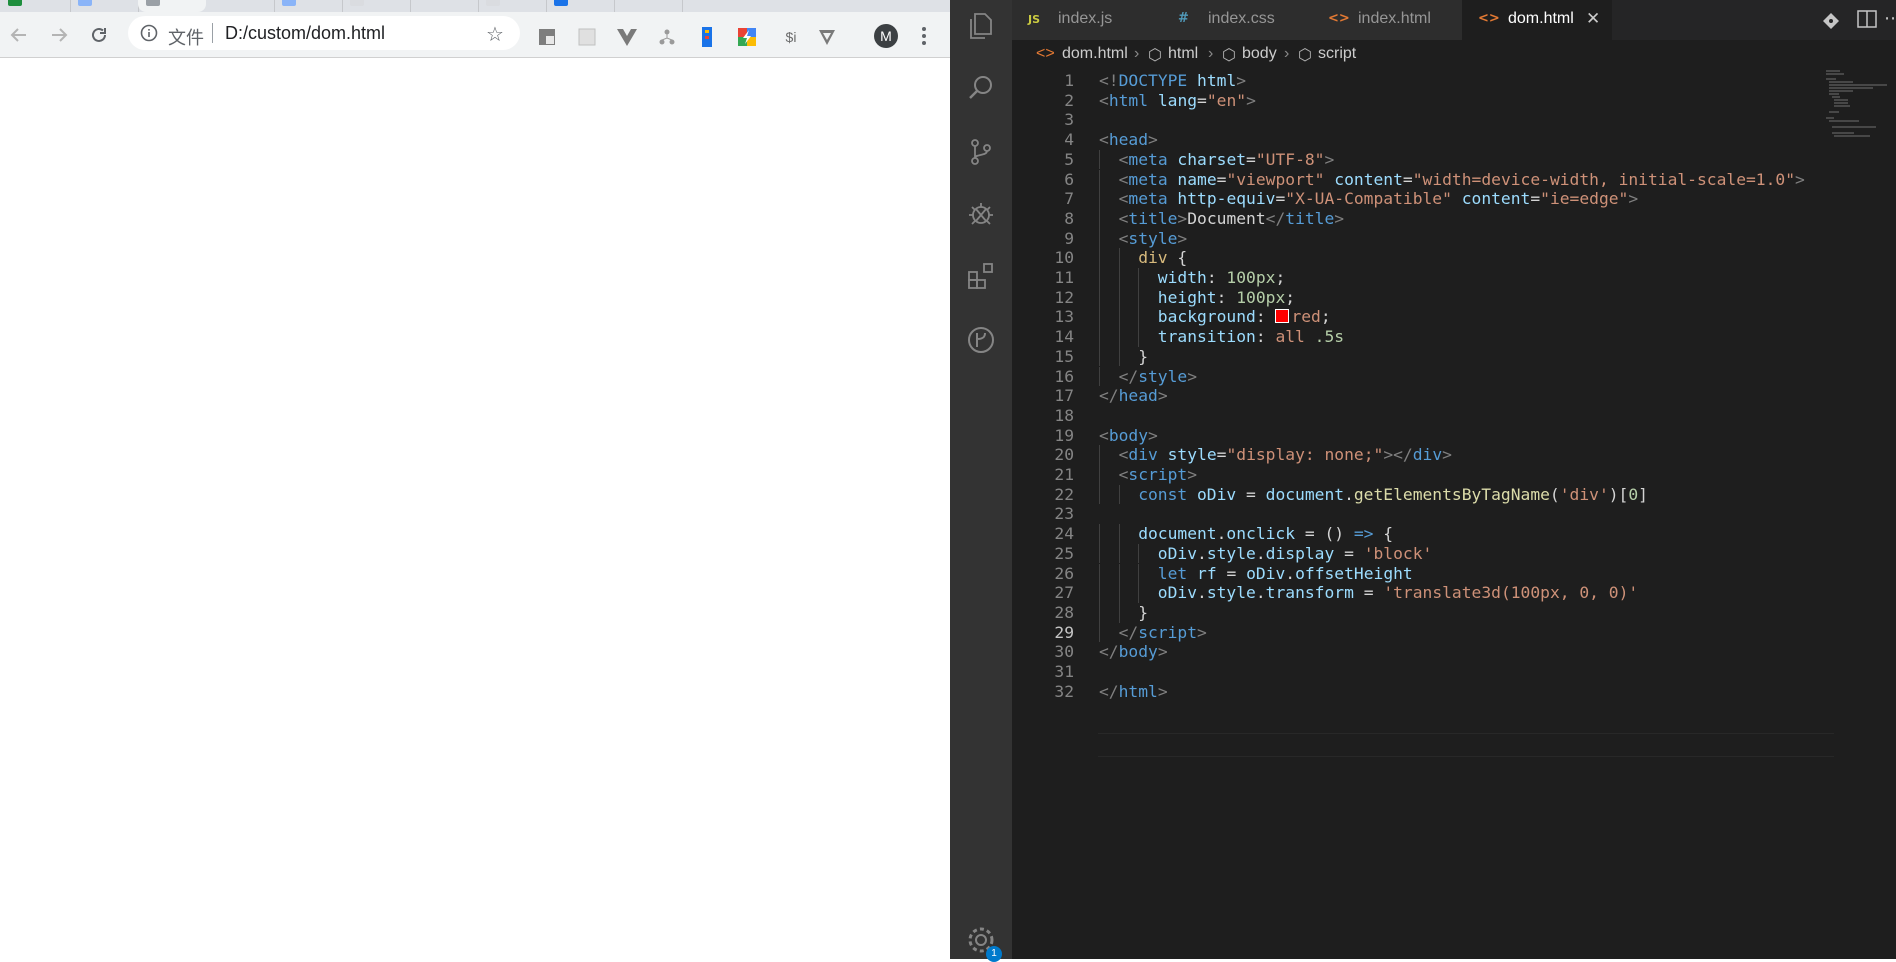  Describe the element at coordinates (981, 276) in the screenshot. I see `extensions-button` at that location.